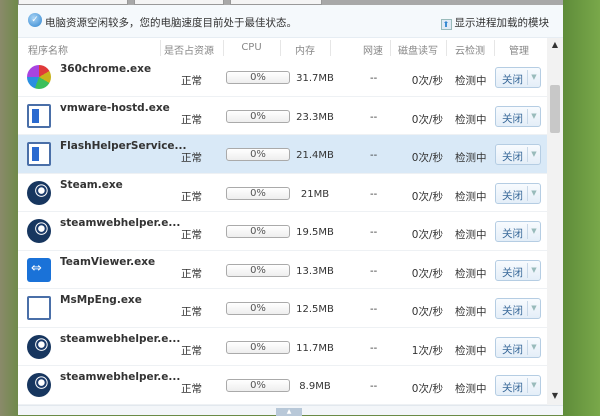  I want to click on show-modules-label: 显示进程加载的模块, so click(502, 23).